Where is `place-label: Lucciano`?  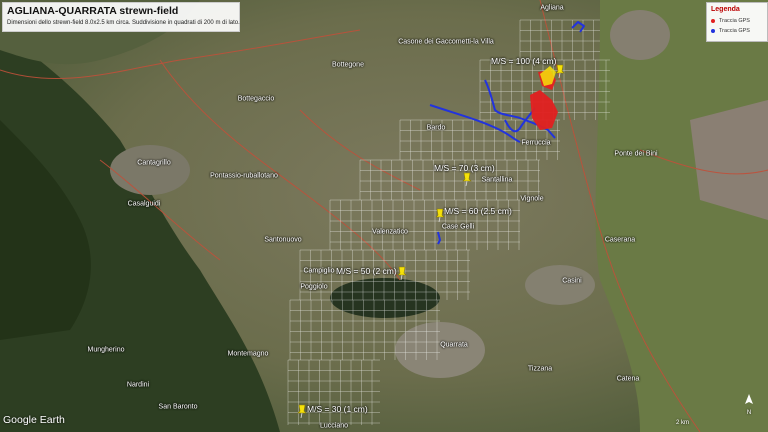
place-label: Lucciano is located at coordinates (334, 426).